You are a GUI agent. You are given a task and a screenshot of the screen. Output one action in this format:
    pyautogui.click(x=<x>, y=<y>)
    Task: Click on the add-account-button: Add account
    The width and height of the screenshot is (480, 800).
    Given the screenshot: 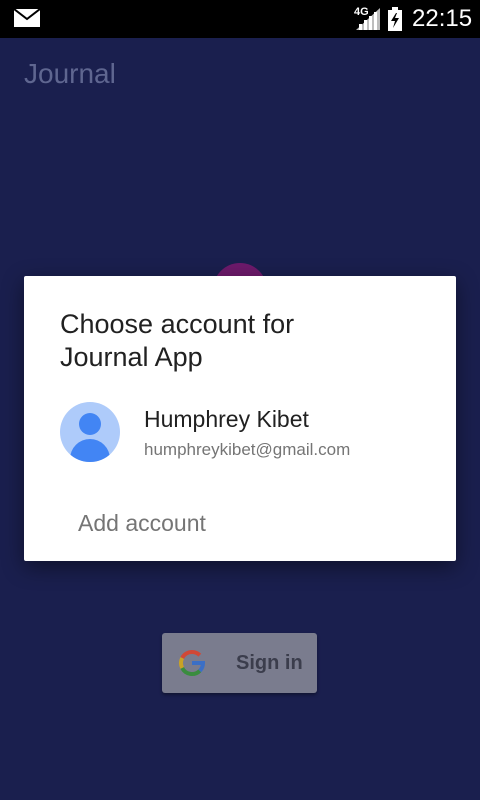 What is the action you would take?
    pyautogui.click(x=142, y=523)
    